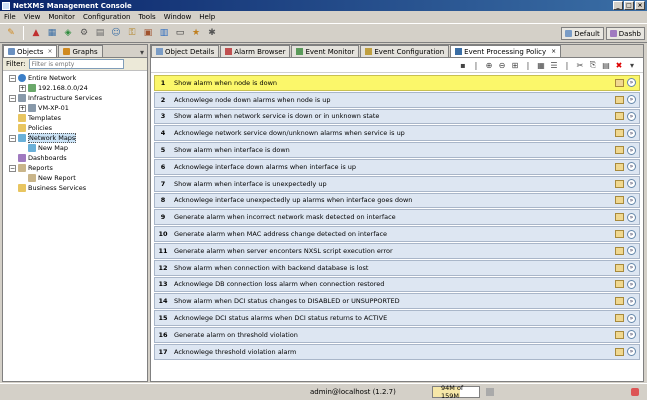 The height and width of the screenshot is (400, 647). Describe the element at coordinates (78, 78) in the screenshot. I see `tree-node: − Entire Network` at that location.